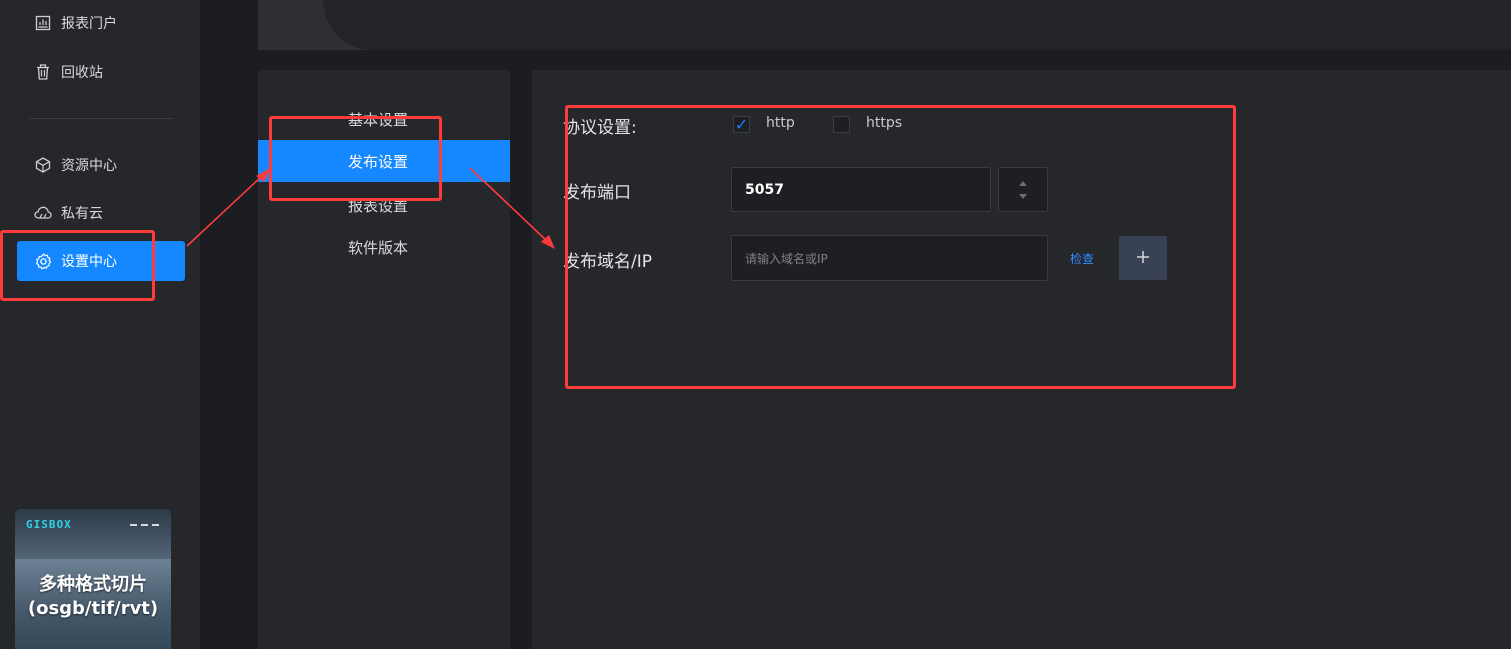 The image size is (1511, 649). What do you see at coordinates (384, 247) in the screenshot?
I see `settings-nav-version: 软件版本` at bounding box center [384, 247].